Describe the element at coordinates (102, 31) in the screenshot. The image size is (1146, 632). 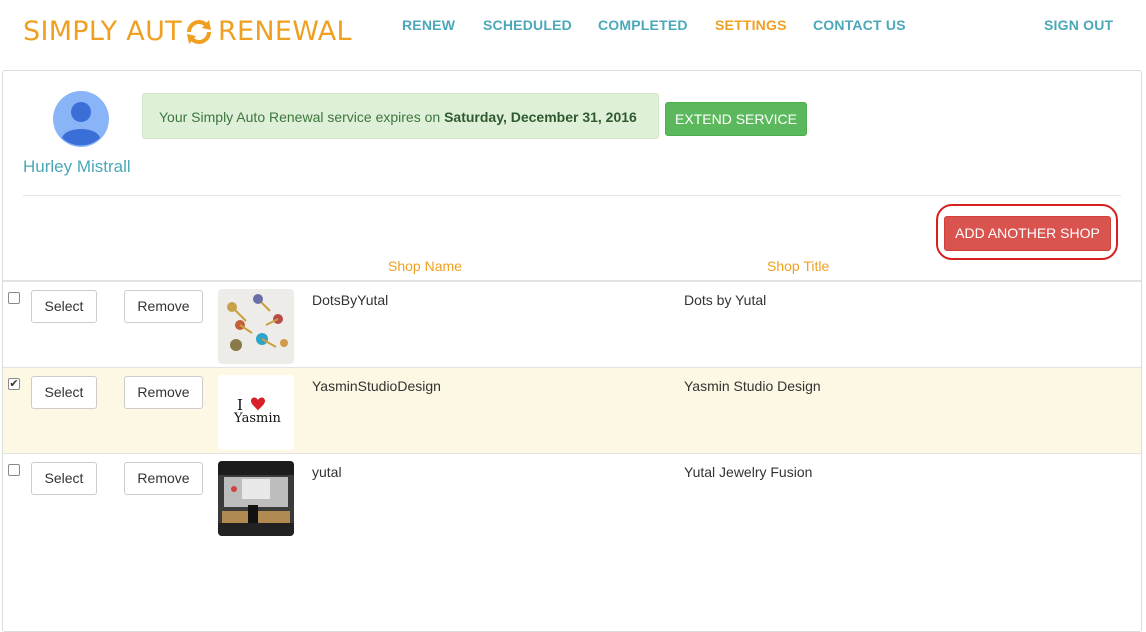
I see `logo-text-left: SIMPLY AUT` at that location.